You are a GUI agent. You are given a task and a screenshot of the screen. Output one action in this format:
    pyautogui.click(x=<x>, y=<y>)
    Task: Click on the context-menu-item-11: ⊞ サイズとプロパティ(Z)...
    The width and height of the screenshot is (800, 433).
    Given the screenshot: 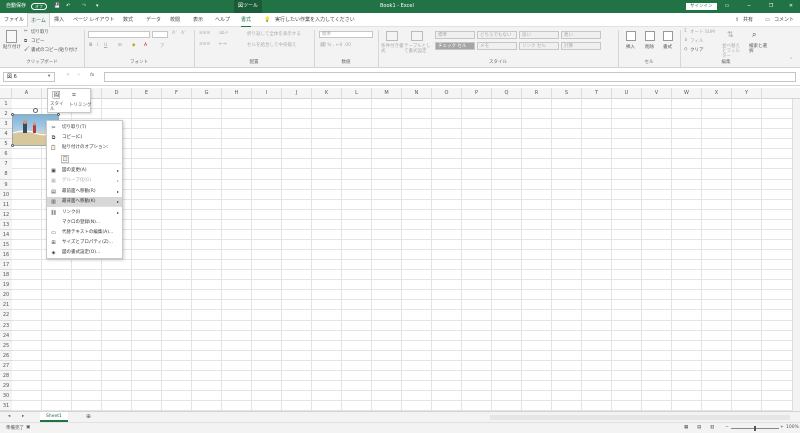 What is the action you would take?
    pyautogui.click(x=84, y=243)
    